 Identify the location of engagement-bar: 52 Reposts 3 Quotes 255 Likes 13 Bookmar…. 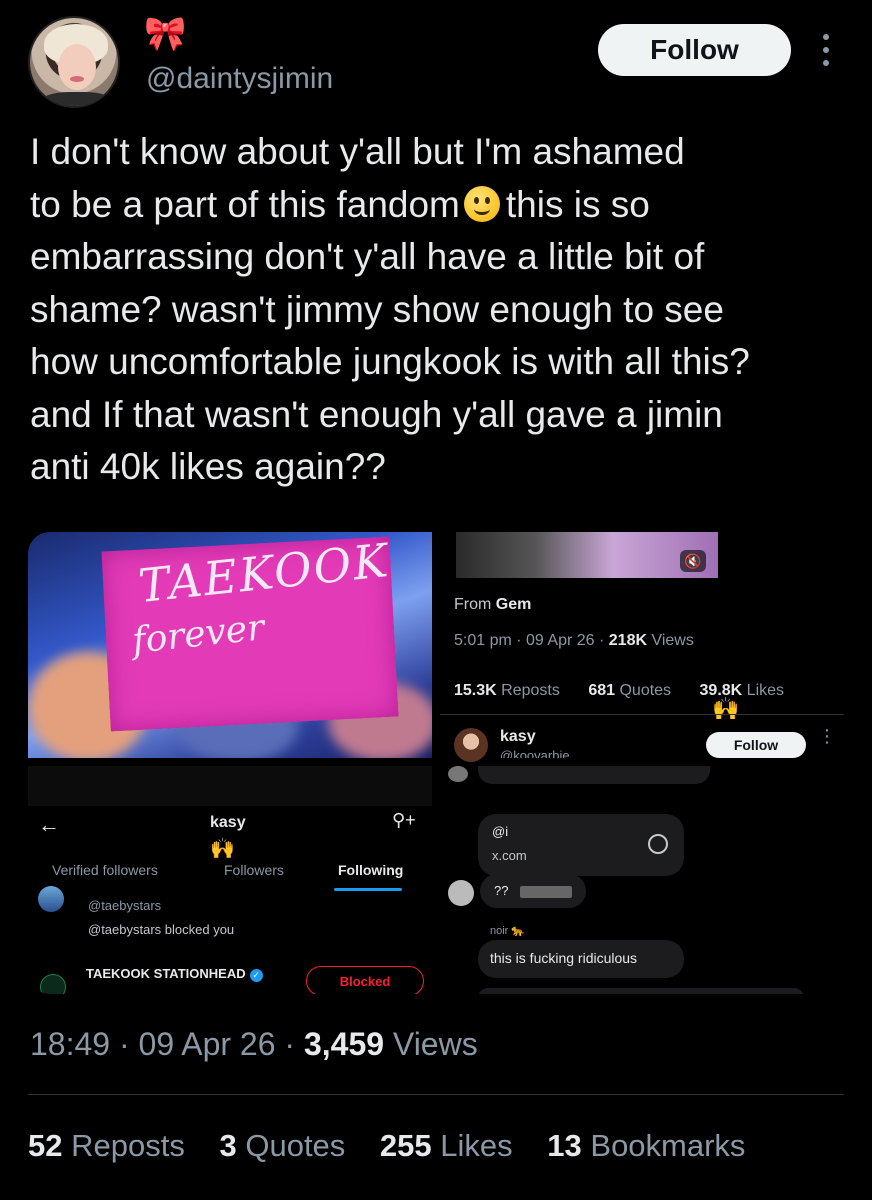
(399, 1146).